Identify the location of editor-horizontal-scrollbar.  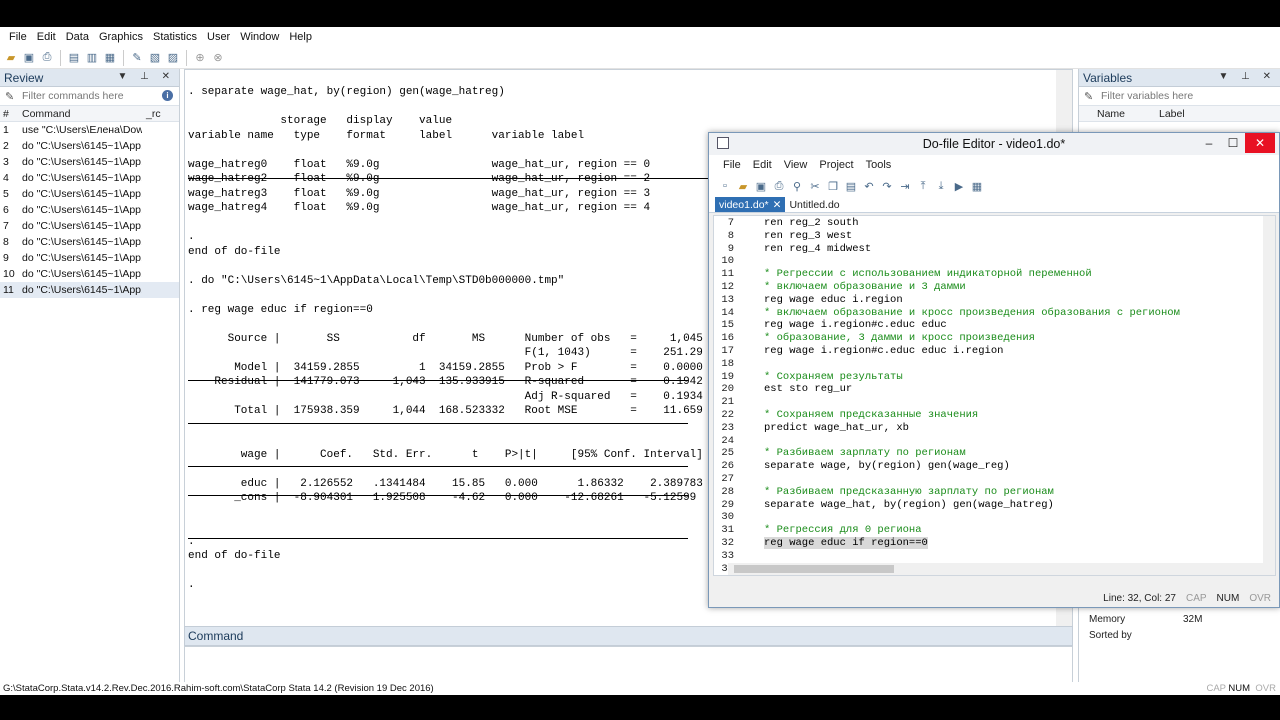
(995, 569).